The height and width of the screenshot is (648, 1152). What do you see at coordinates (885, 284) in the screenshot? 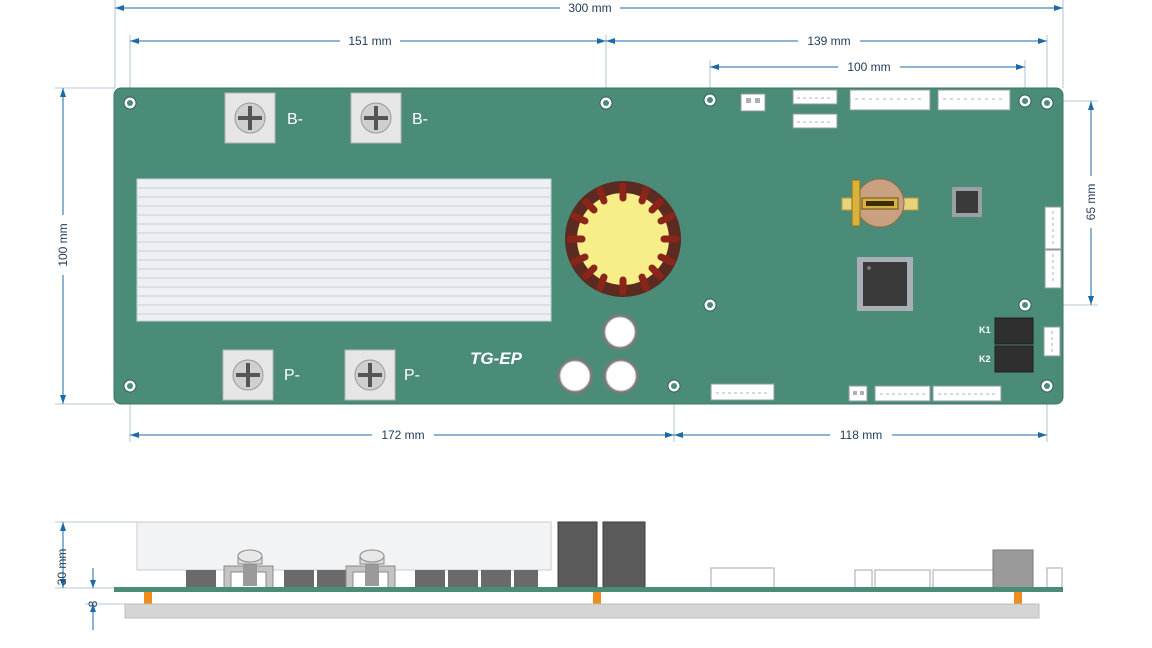
I see `main-mcu` at bounding box center [885, 284].